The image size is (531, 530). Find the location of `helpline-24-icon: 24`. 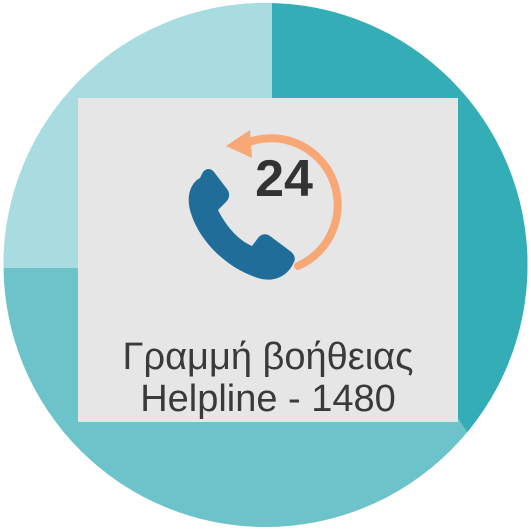

helpline-24-icon: 24 is located at coordinates (265, 205).